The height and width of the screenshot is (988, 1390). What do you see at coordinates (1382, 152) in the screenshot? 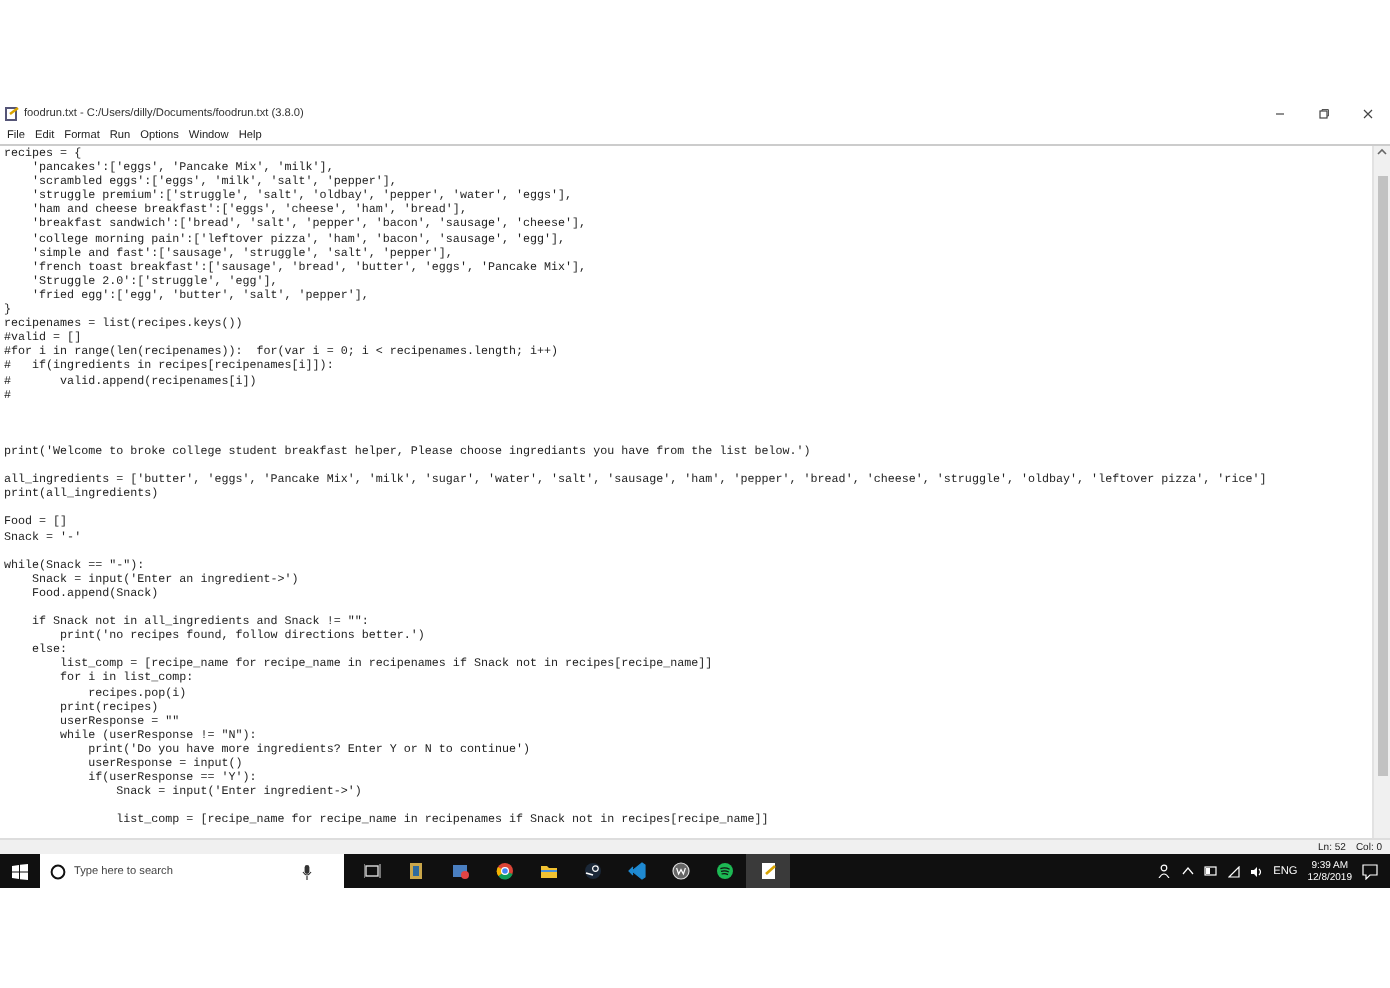
I see `scroll-up-icon` at bounding box center [1382, 152].